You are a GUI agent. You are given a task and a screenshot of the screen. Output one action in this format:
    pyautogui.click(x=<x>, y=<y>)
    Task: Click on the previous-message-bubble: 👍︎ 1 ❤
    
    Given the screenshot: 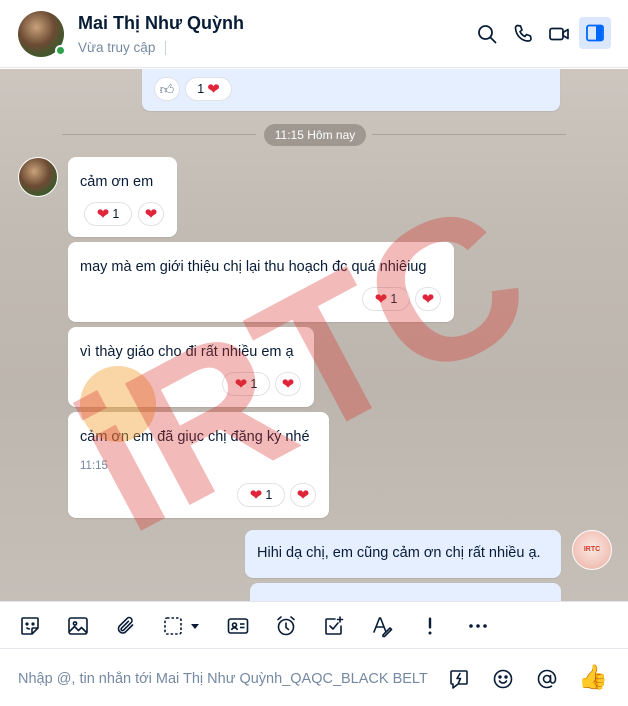 What is the action you would take?
    pyautogui.click(x=351, y=90)
    